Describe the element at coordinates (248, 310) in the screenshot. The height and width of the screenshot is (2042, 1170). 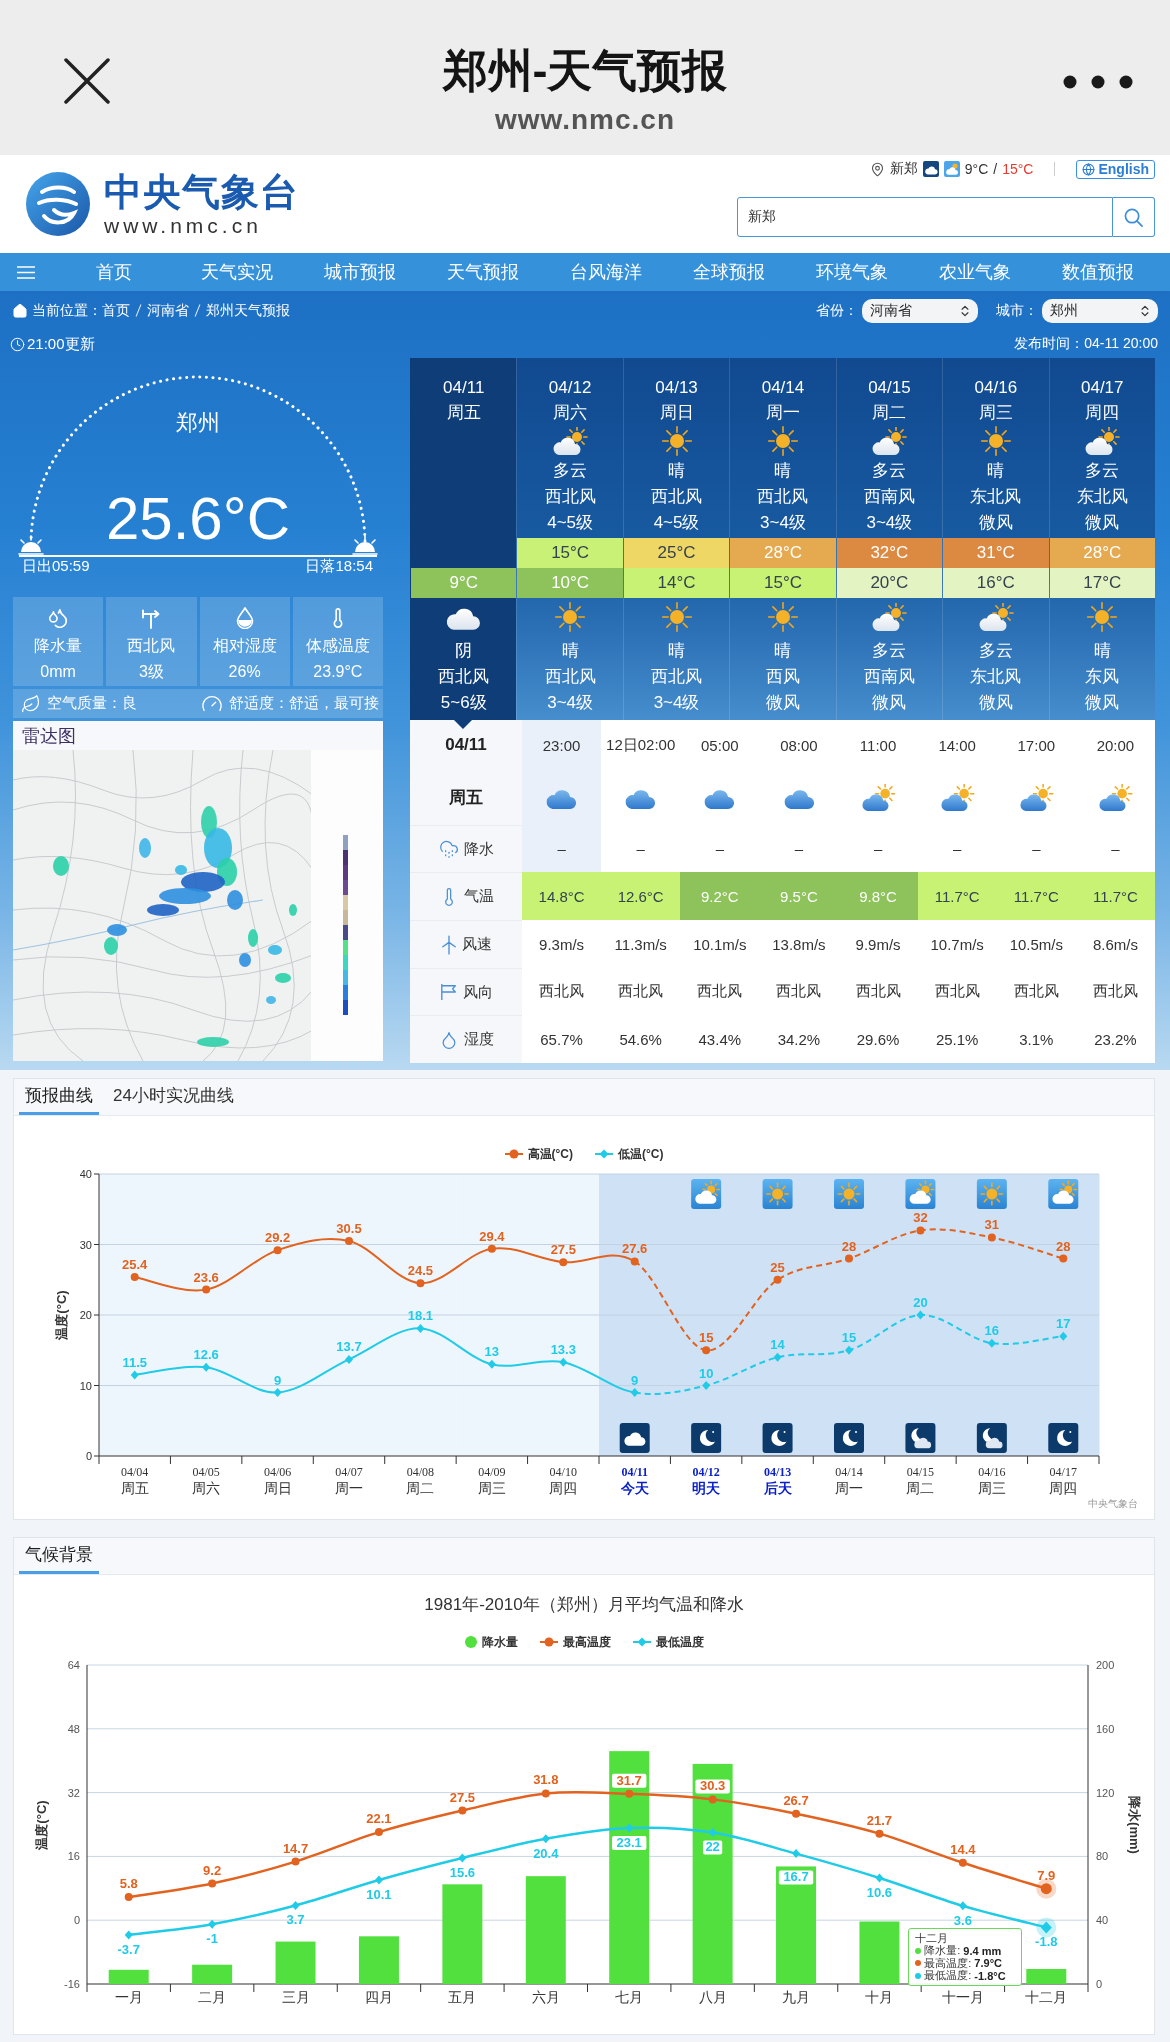
I see `breadcrumb-link: 郑州天气预报` at that location.